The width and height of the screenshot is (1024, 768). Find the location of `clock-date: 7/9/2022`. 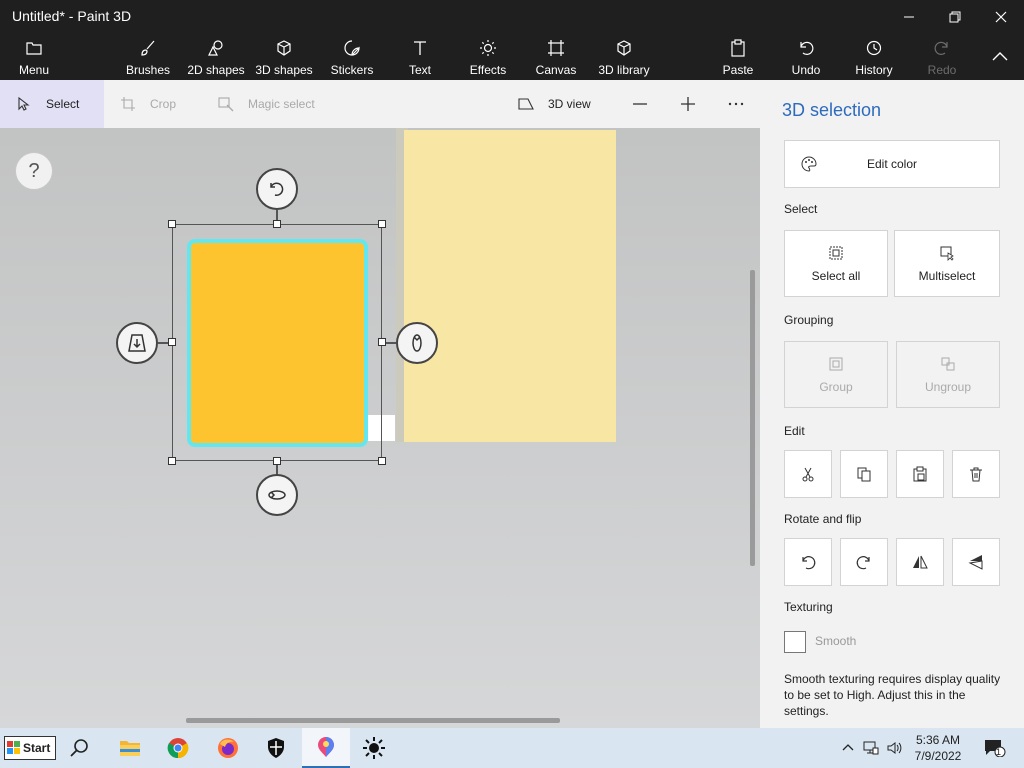

clock-date: 7/9/2022 is located at coordinates (938, 756).